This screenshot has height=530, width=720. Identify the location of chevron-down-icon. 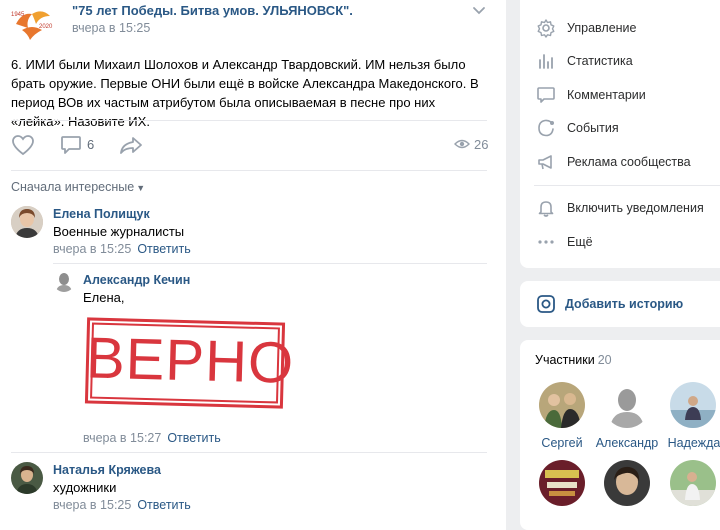
(479, 11).